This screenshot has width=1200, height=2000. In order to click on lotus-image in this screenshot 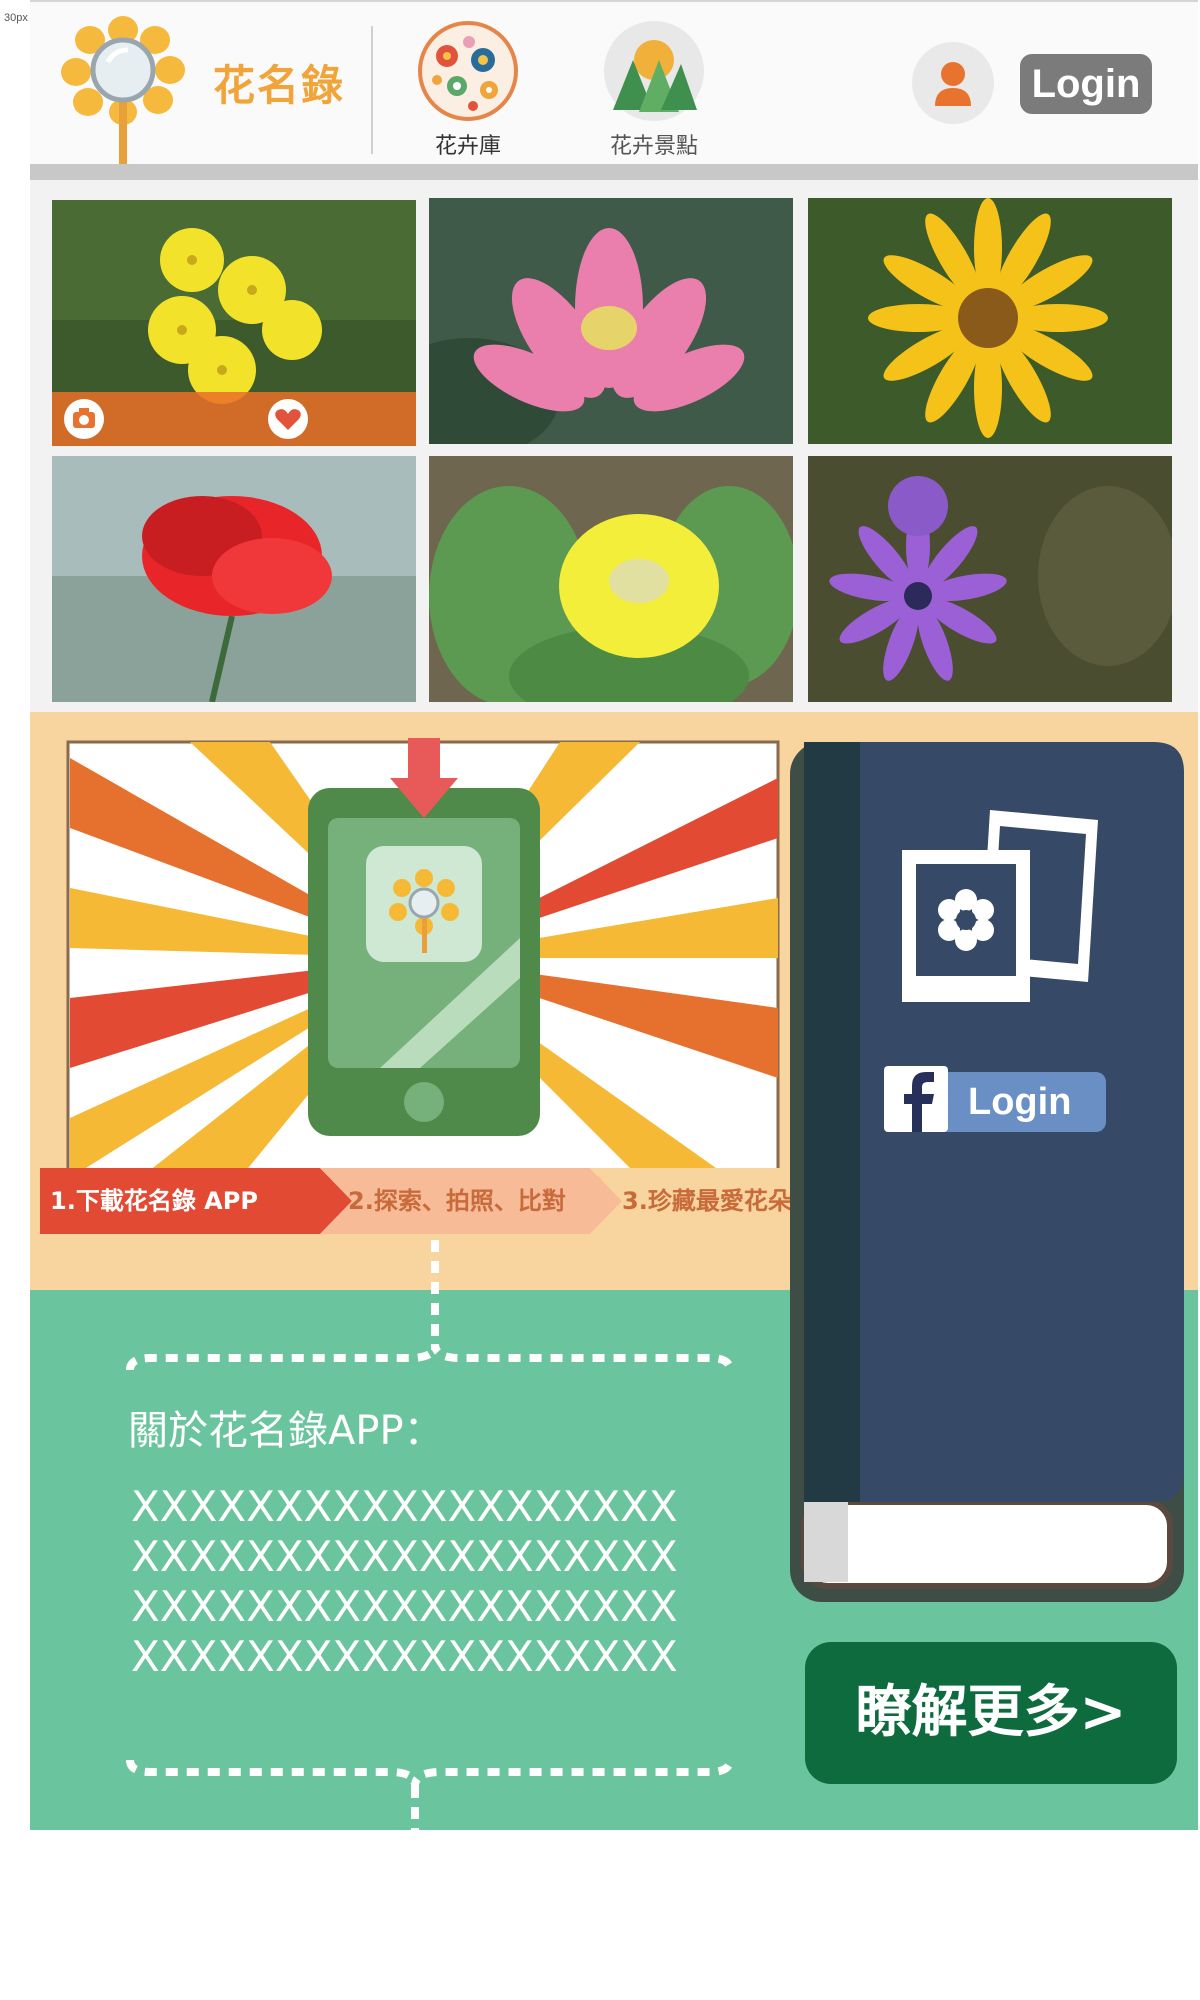, I will do `click(611, 321)`.